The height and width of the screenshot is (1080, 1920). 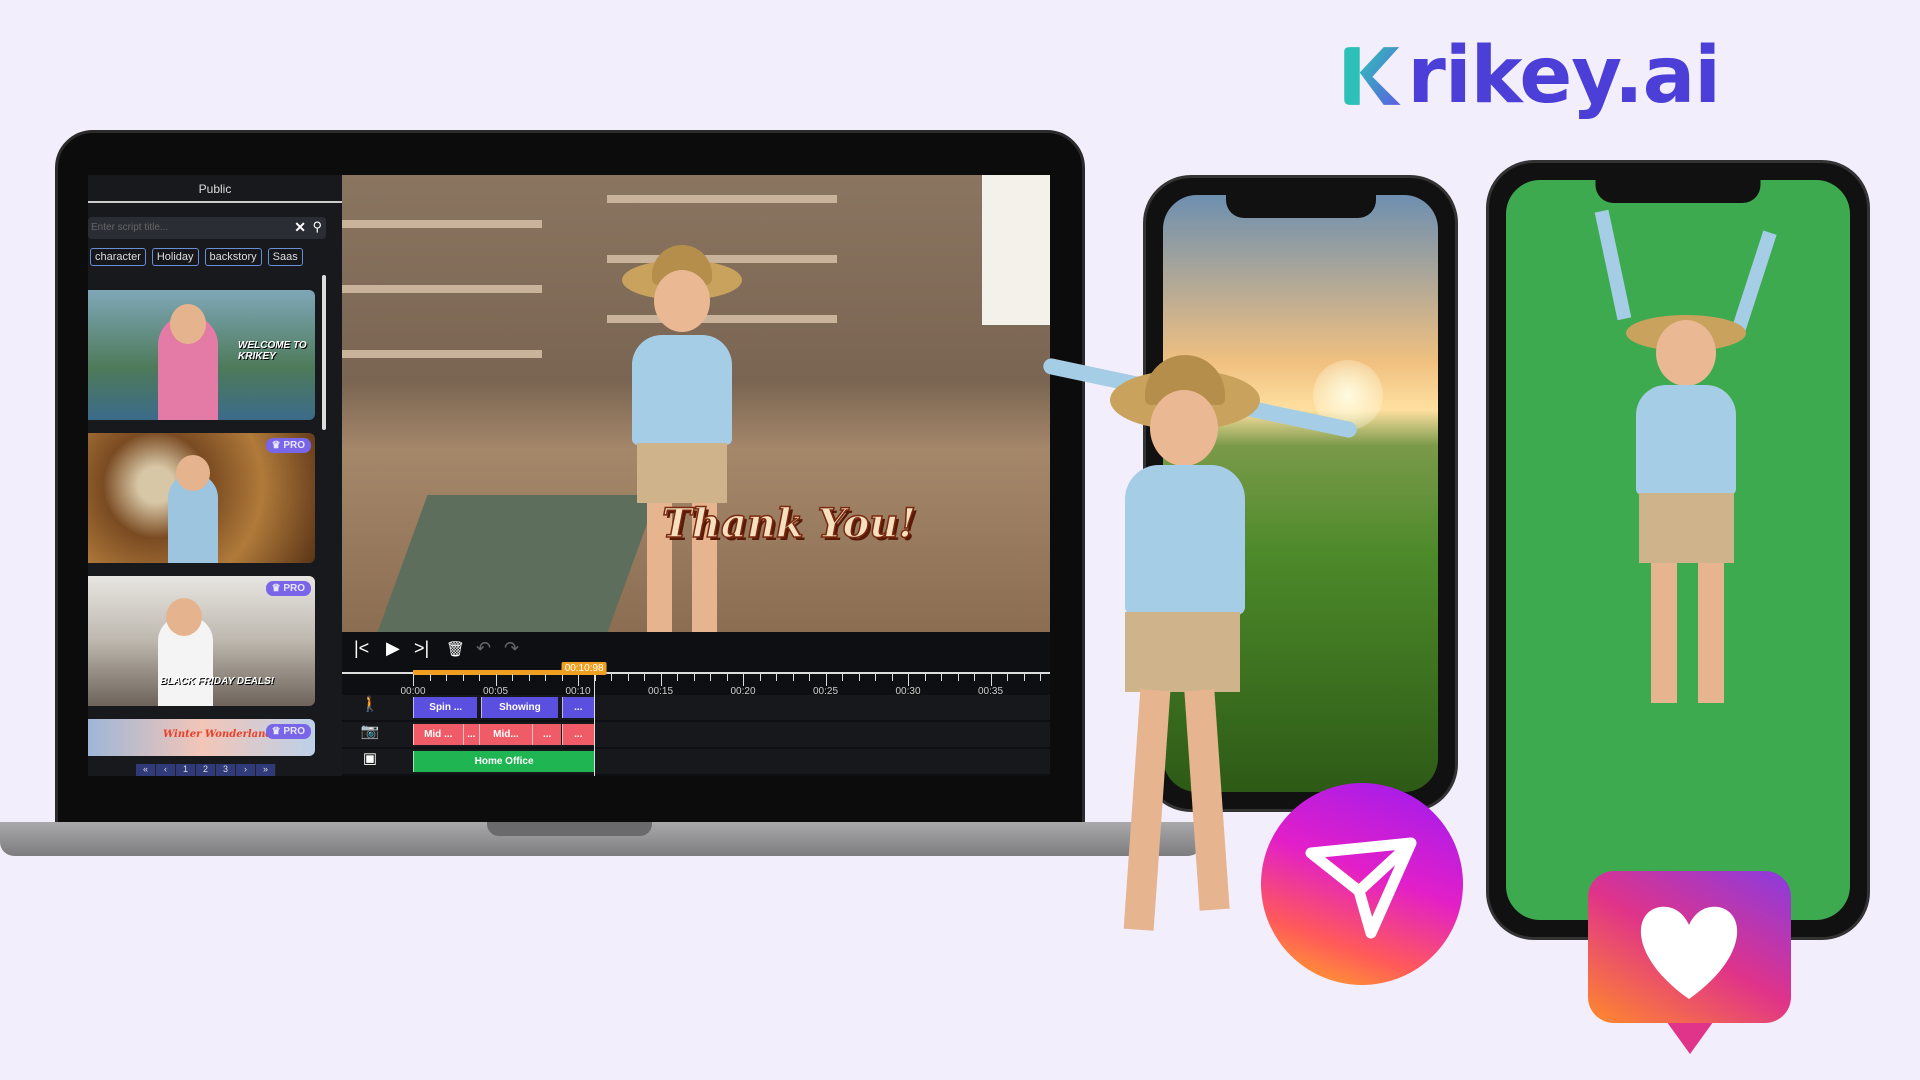 I want to click on overlay-text: Thank You!, so click(x=788, y=523).